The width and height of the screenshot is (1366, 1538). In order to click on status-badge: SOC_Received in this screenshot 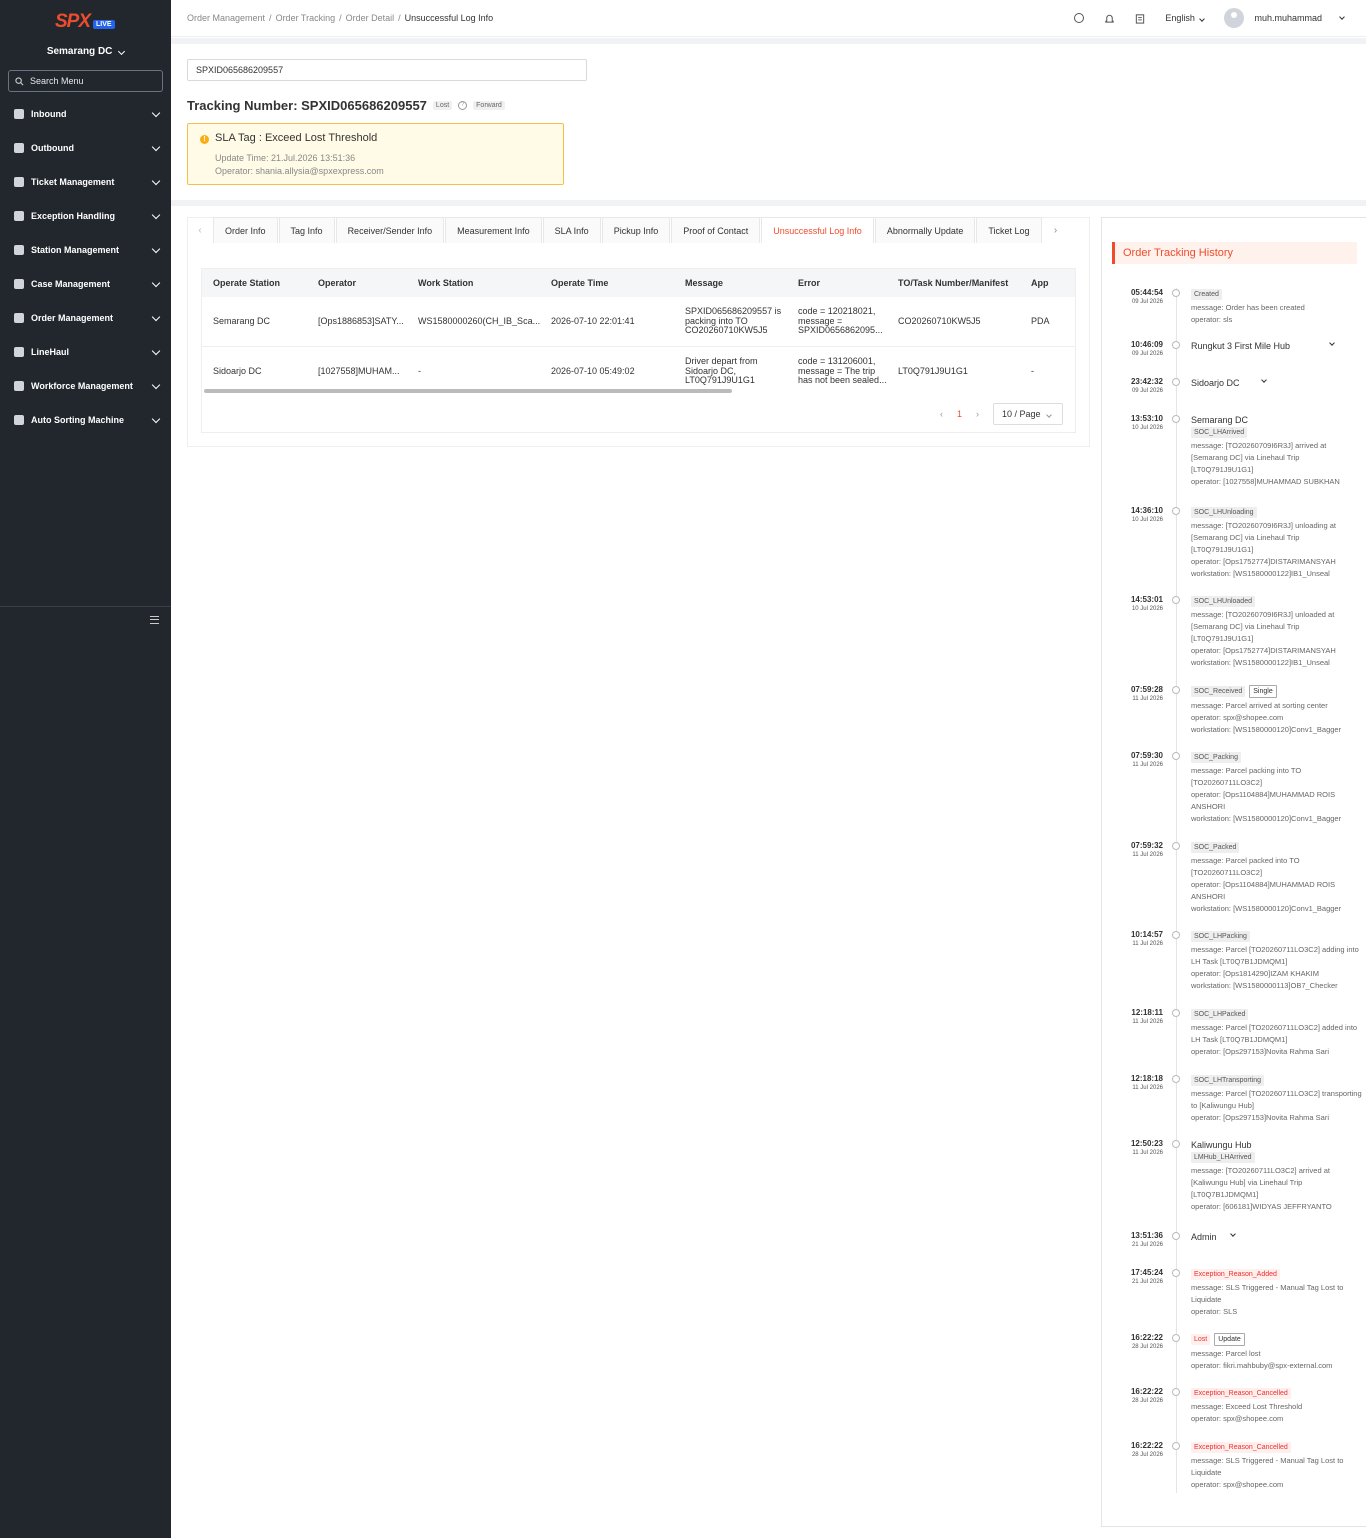, I will do `click(1218, 691)`.